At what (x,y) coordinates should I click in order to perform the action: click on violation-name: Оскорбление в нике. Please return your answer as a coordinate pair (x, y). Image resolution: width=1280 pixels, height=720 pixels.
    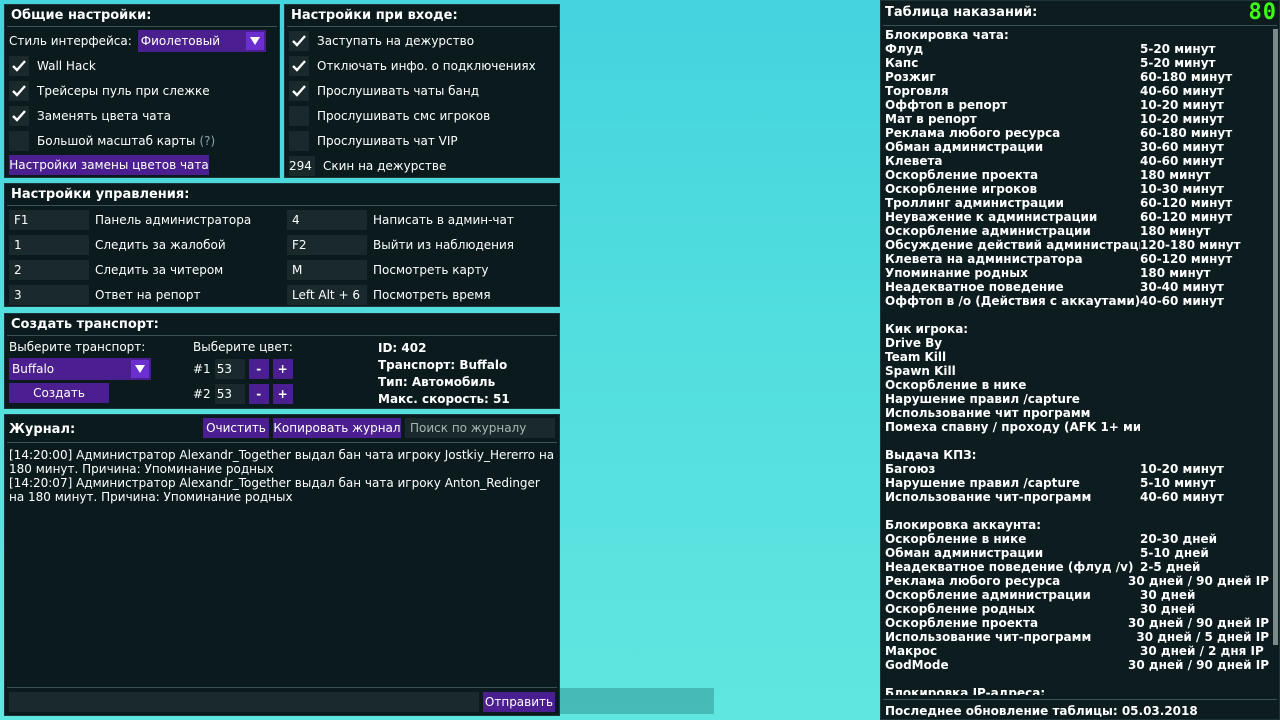
    Looking at the image, I should click on (956, 385).